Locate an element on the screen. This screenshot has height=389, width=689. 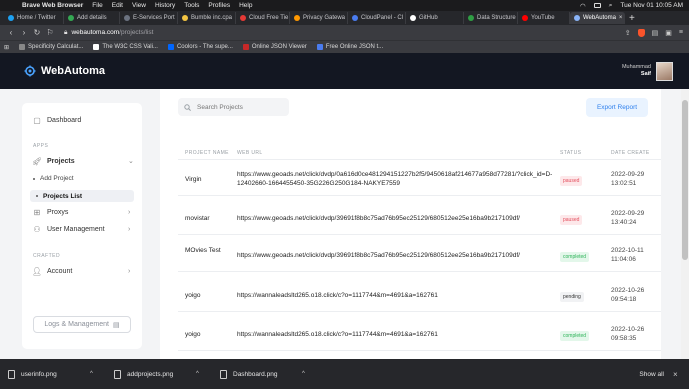
menu-profiles: Profiles is located at coordinates (219, 5).